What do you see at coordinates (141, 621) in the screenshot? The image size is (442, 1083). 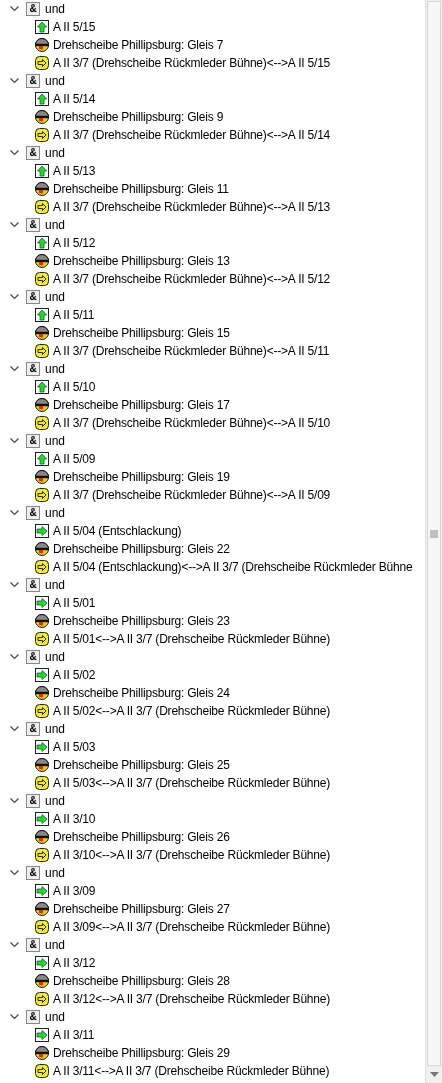 I see `tree-item-label: Drehscheibe Phillipsburg: Gleis 23` at bounding box center [141, 621].